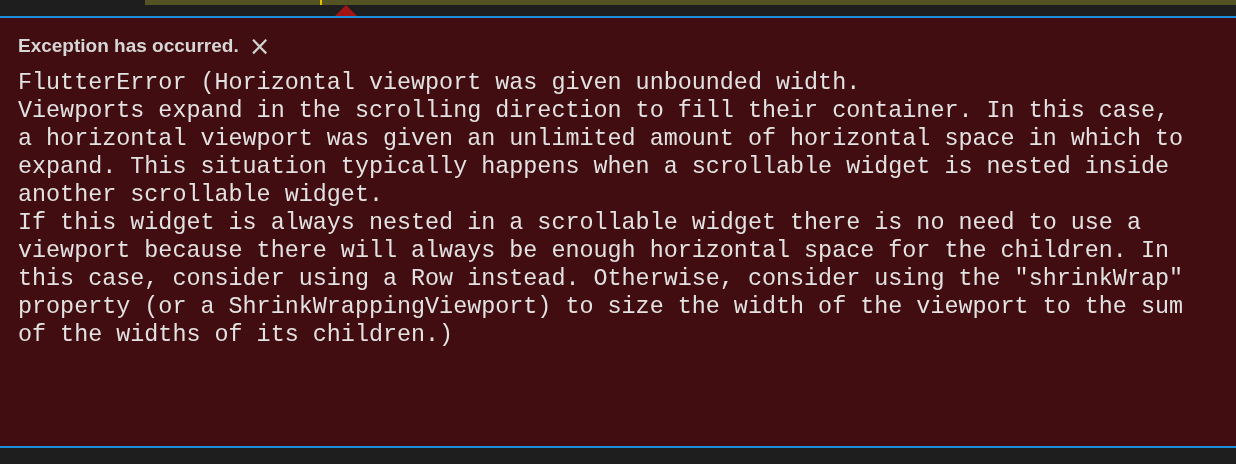 The height and width of the screenshot is (464, 1236). Describe the element at coordinates (321, 2) in the screenshot. I see `text-cursor` at that location.